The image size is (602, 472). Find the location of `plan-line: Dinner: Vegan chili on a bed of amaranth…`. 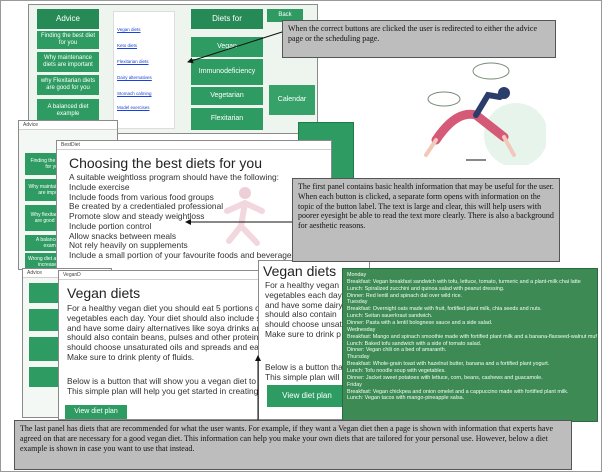

plan-line: Dinner: Vegan chili on a bed of amaranth… is located at coordinates (397, 350).